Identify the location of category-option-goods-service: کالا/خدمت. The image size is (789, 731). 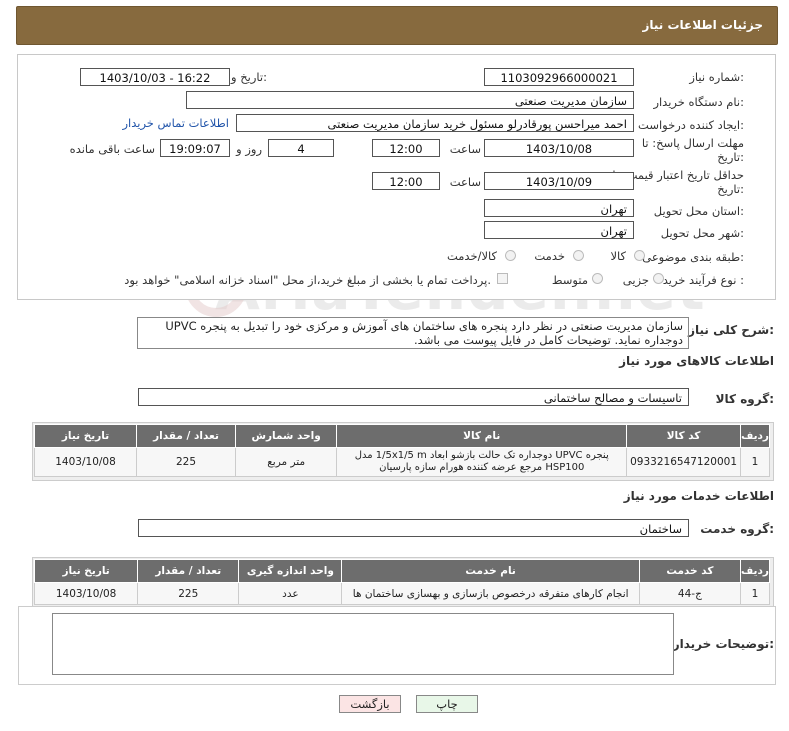
(471, 256).